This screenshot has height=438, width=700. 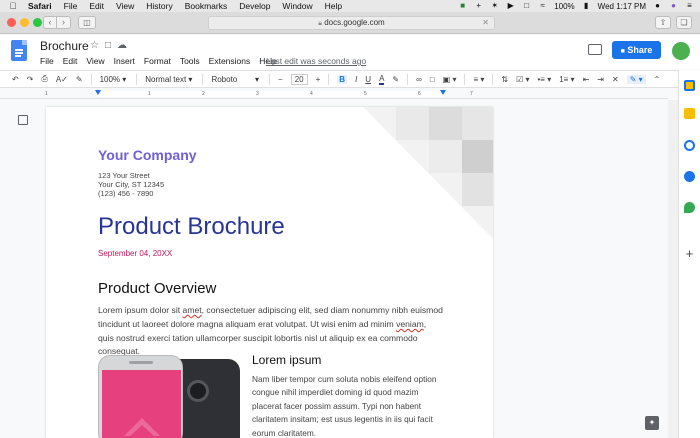 What do you see at coordinates (689, 85) in the screenshot?
I see `calendar-icon` at bounding box center [689, 85].